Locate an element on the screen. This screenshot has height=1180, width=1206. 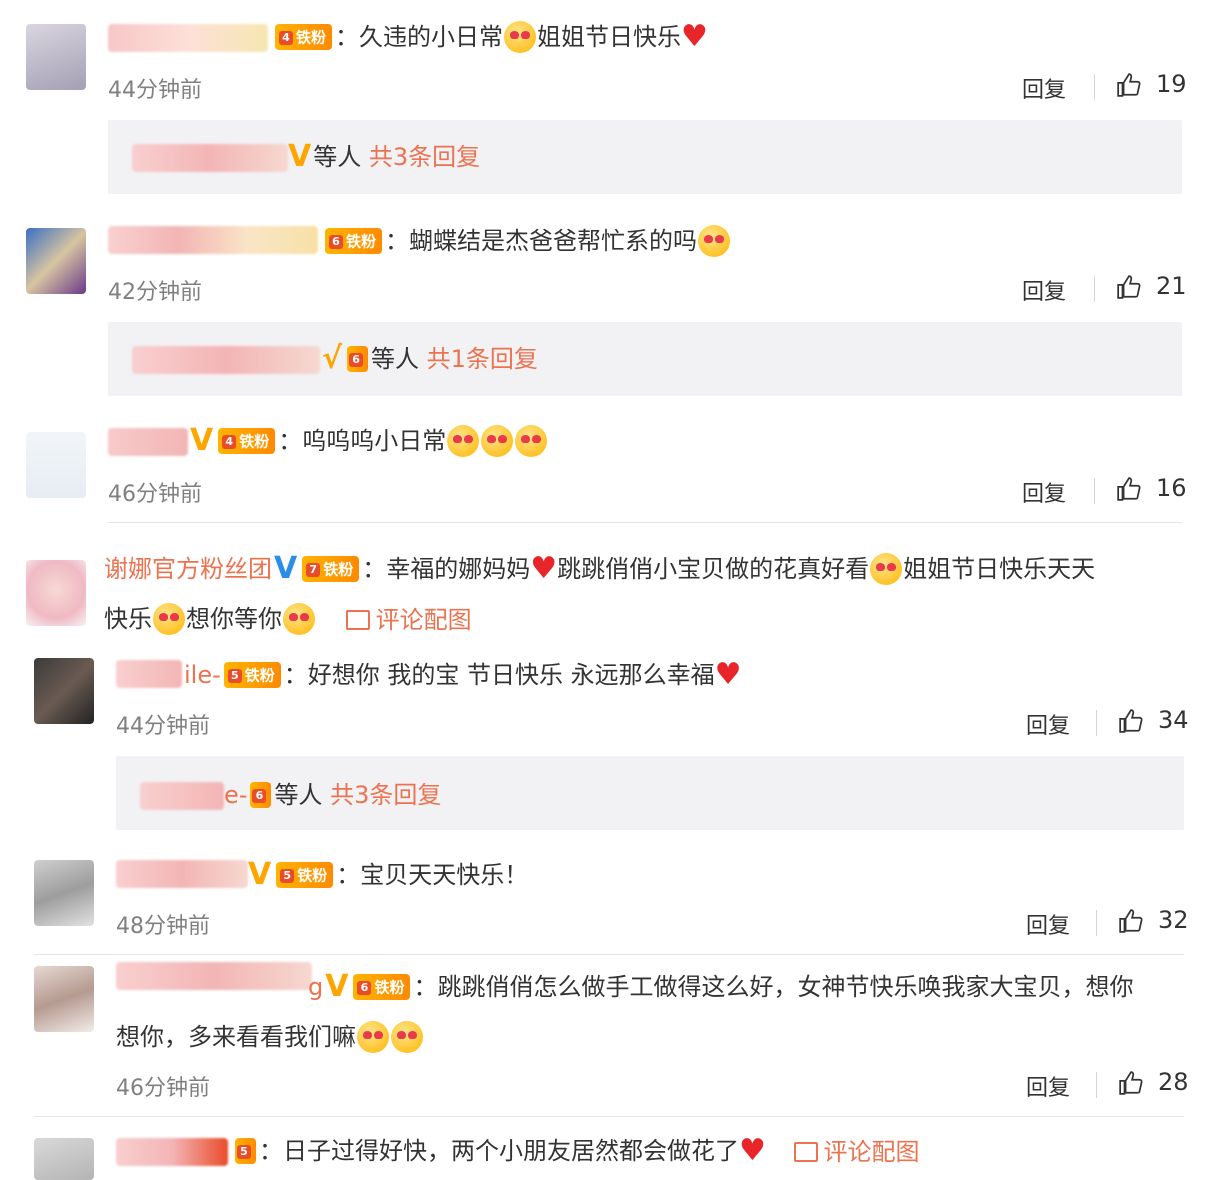
reply-summary-box: e- 6 等人 共3条回复 is located at coordinates (650, 793).